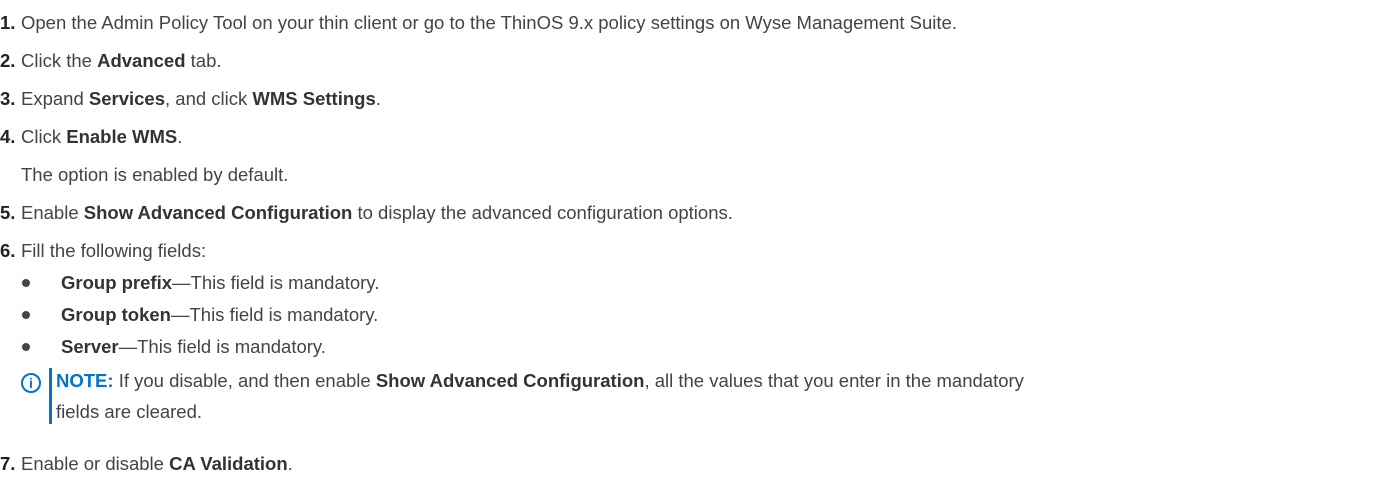  Describe the element at coordinates (218, 212) in the screenshot. I see `show-advanced-config-term: Show Advanced Configuration` at that location.